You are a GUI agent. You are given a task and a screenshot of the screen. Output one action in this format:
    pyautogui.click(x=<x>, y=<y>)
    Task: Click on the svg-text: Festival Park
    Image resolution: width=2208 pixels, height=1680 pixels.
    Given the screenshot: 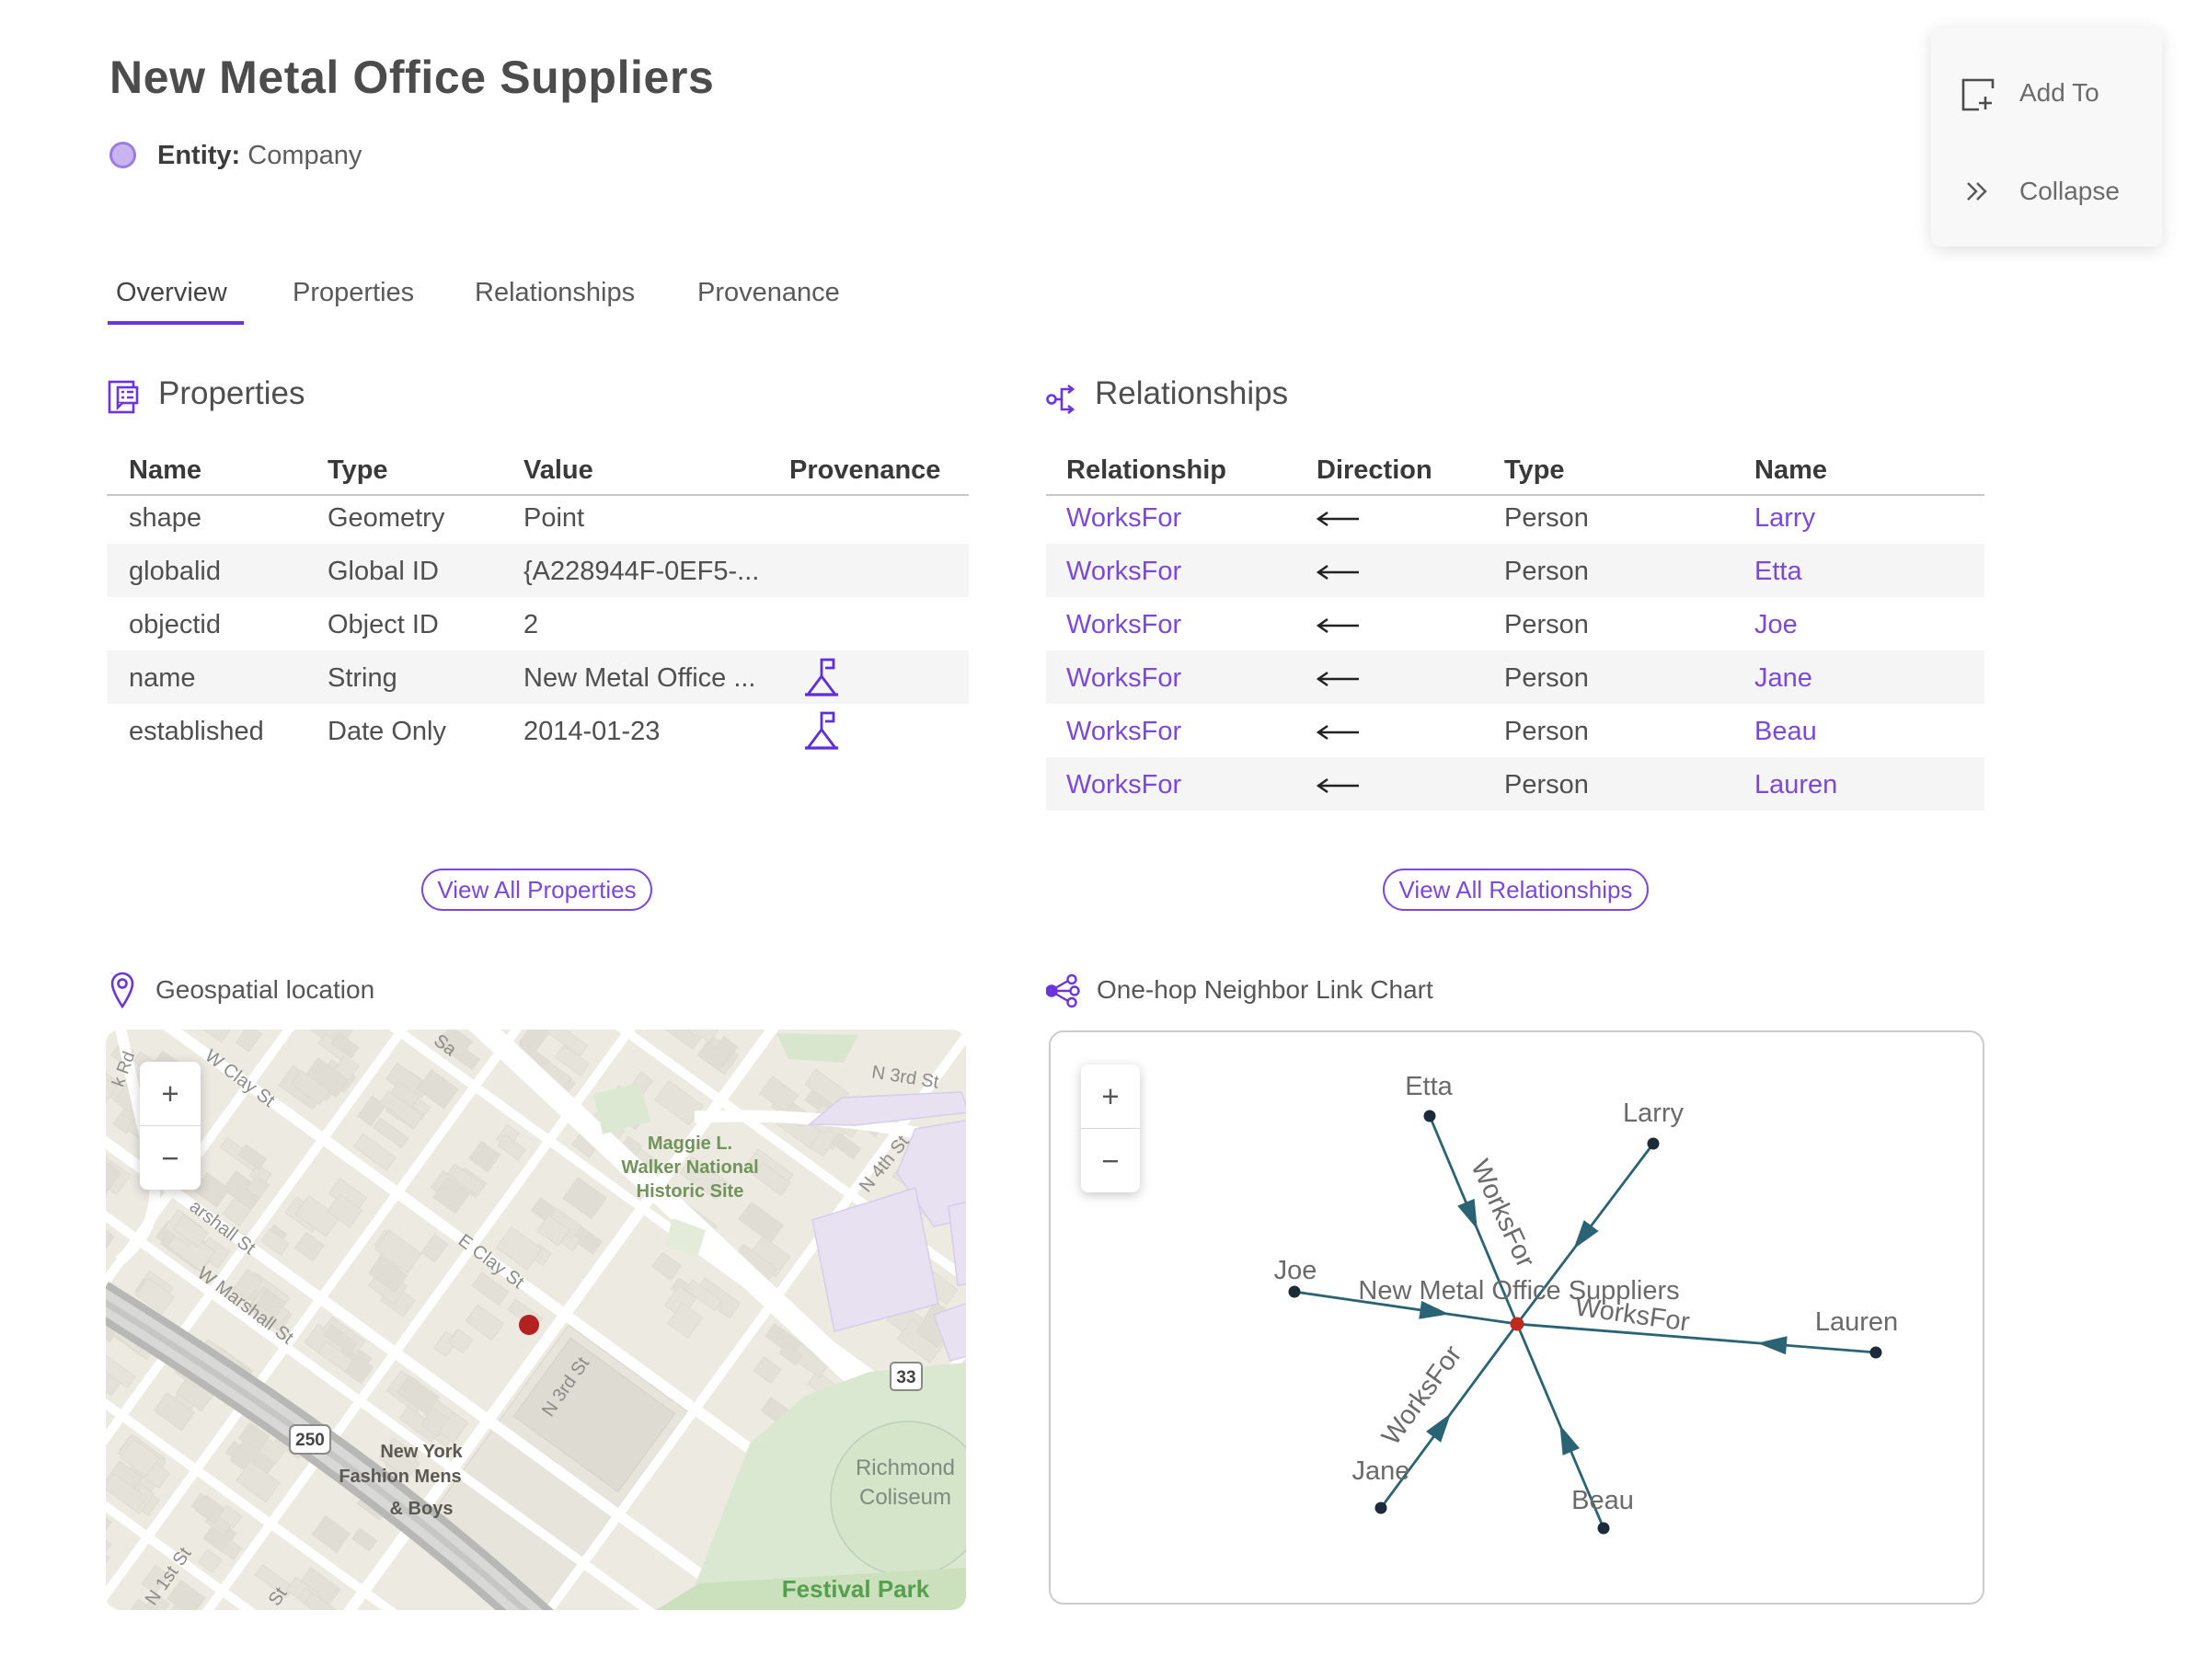 What is the action you would take?
    pyautogui.click(x=856, y=1589)
    